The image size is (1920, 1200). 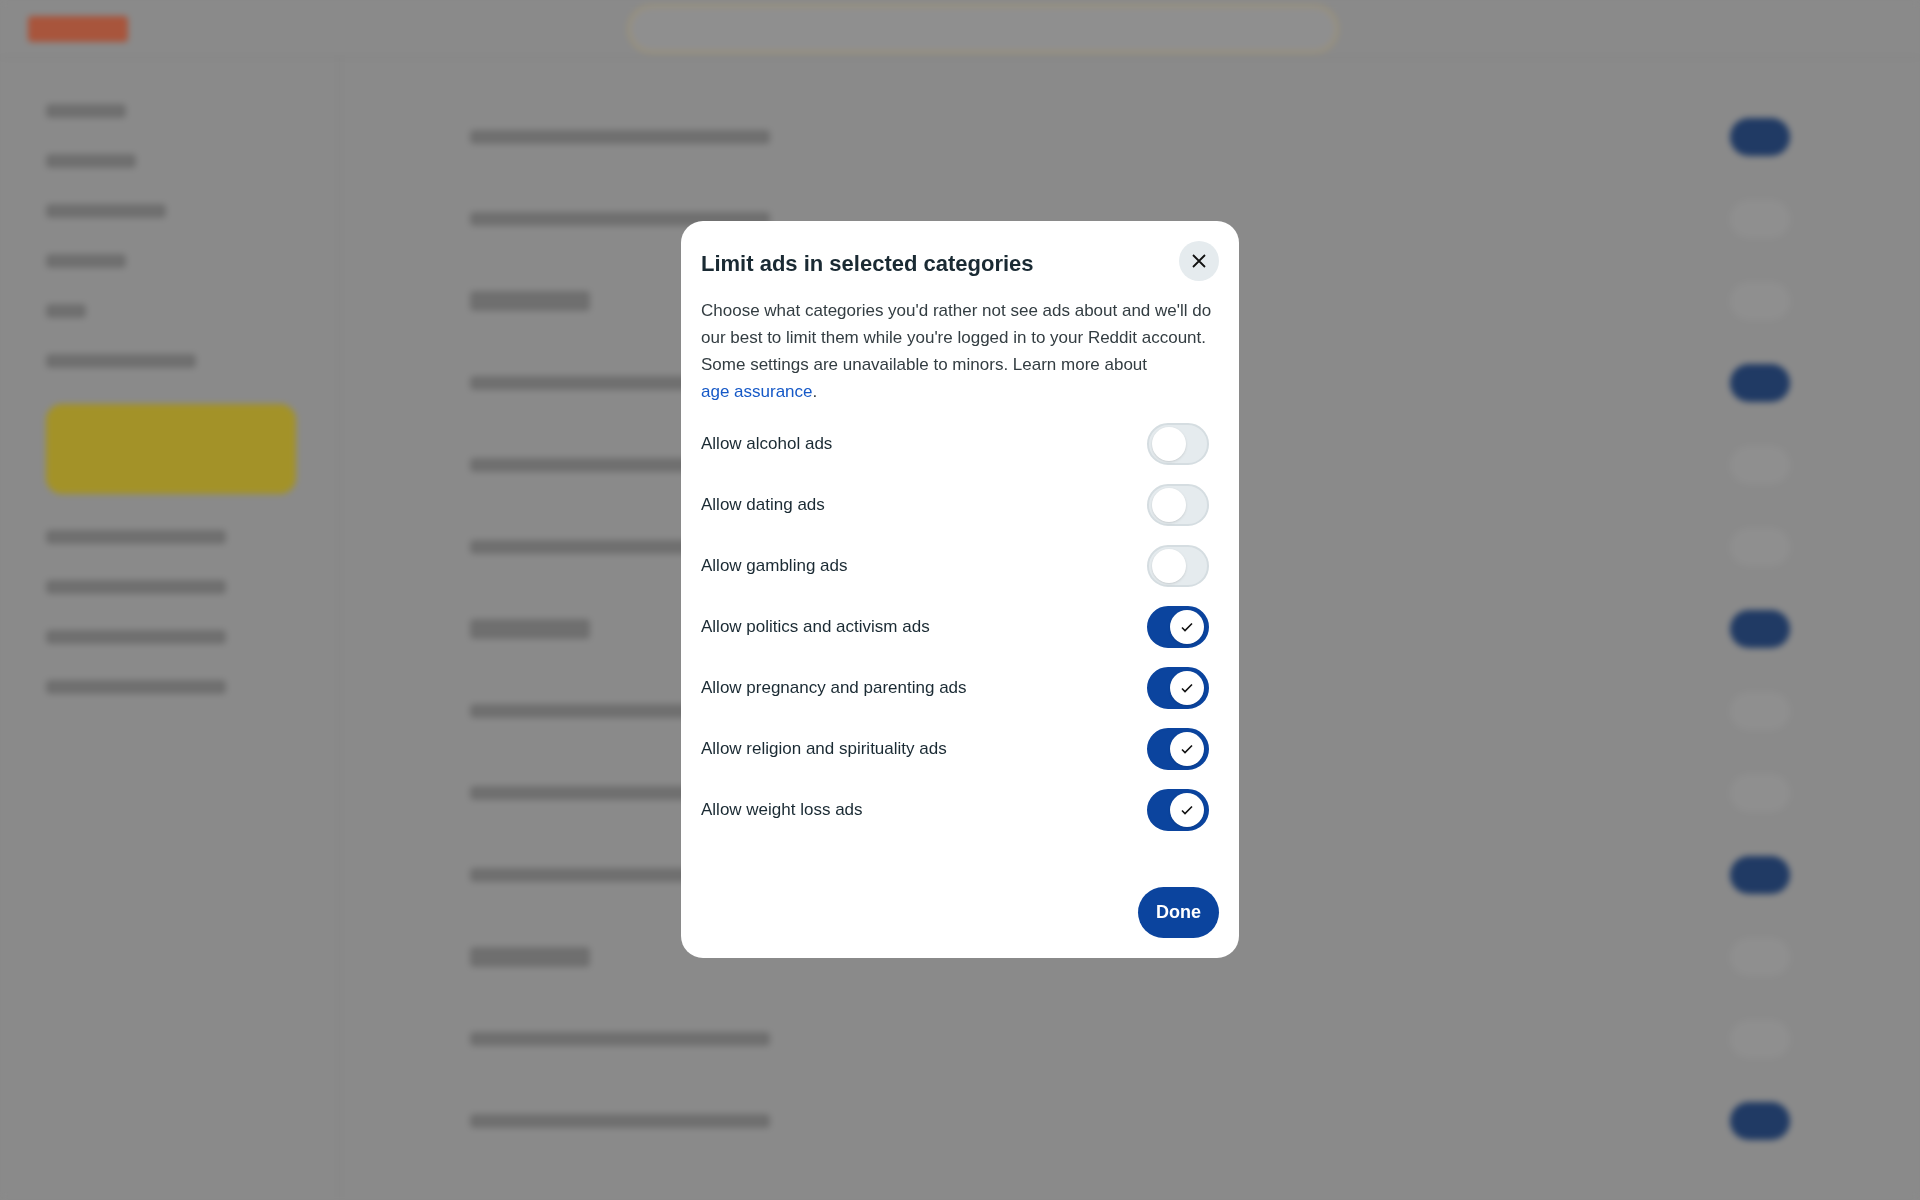 I want to click on dialog-description: Choose what categories you'd rather not see ads about and we'll do our best to limit them while you're logged in to your Reddit account. Some settings are unavailable to minors. Learn more about age assurance., so click(x=957, y=351).